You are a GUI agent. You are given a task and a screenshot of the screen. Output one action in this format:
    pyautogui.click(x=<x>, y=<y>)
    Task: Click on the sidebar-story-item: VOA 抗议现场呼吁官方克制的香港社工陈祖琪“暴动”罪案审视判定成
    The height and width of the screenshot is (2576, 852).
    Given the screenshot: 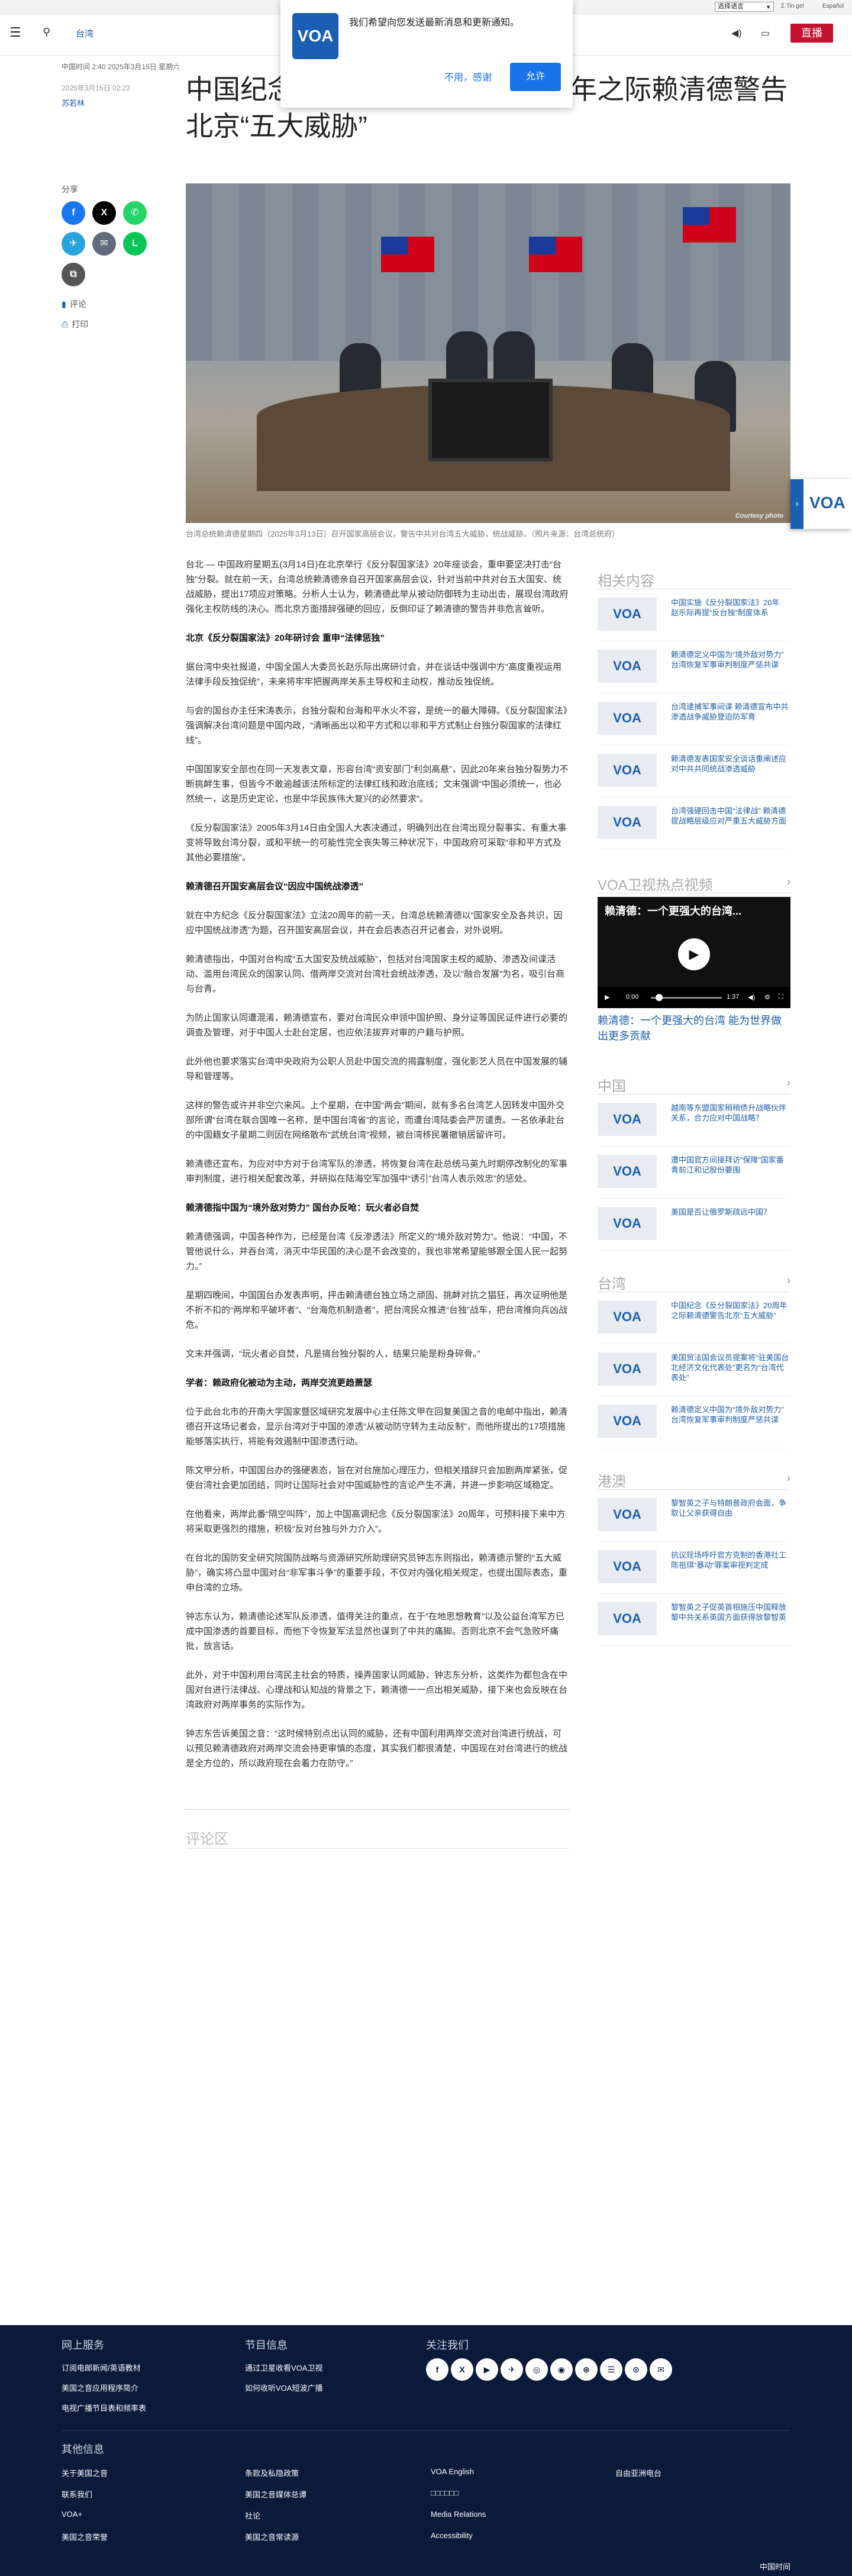 What is the action you would take?
    pyautogui.click(x=694, y=1568)
    